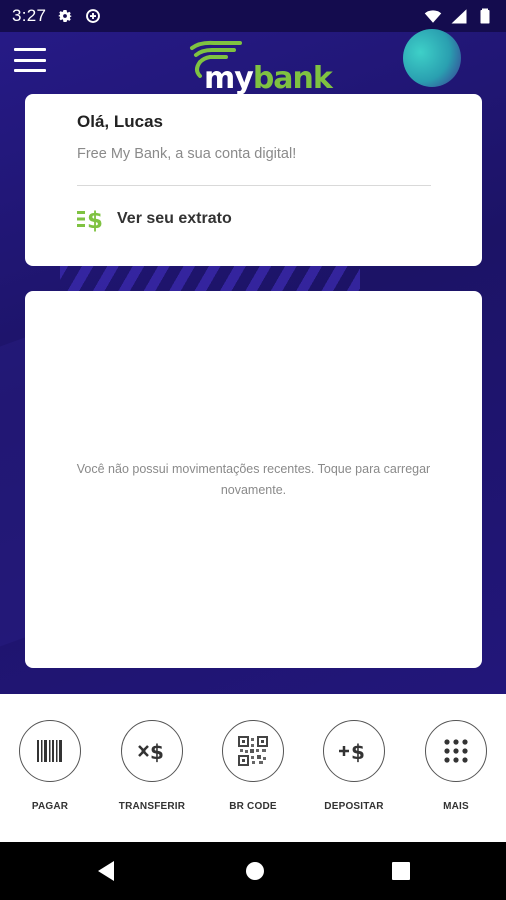 This screenshot has height=900, width=506. I want to click on transfer-label: TRANSFERIR, so click(152, 806).